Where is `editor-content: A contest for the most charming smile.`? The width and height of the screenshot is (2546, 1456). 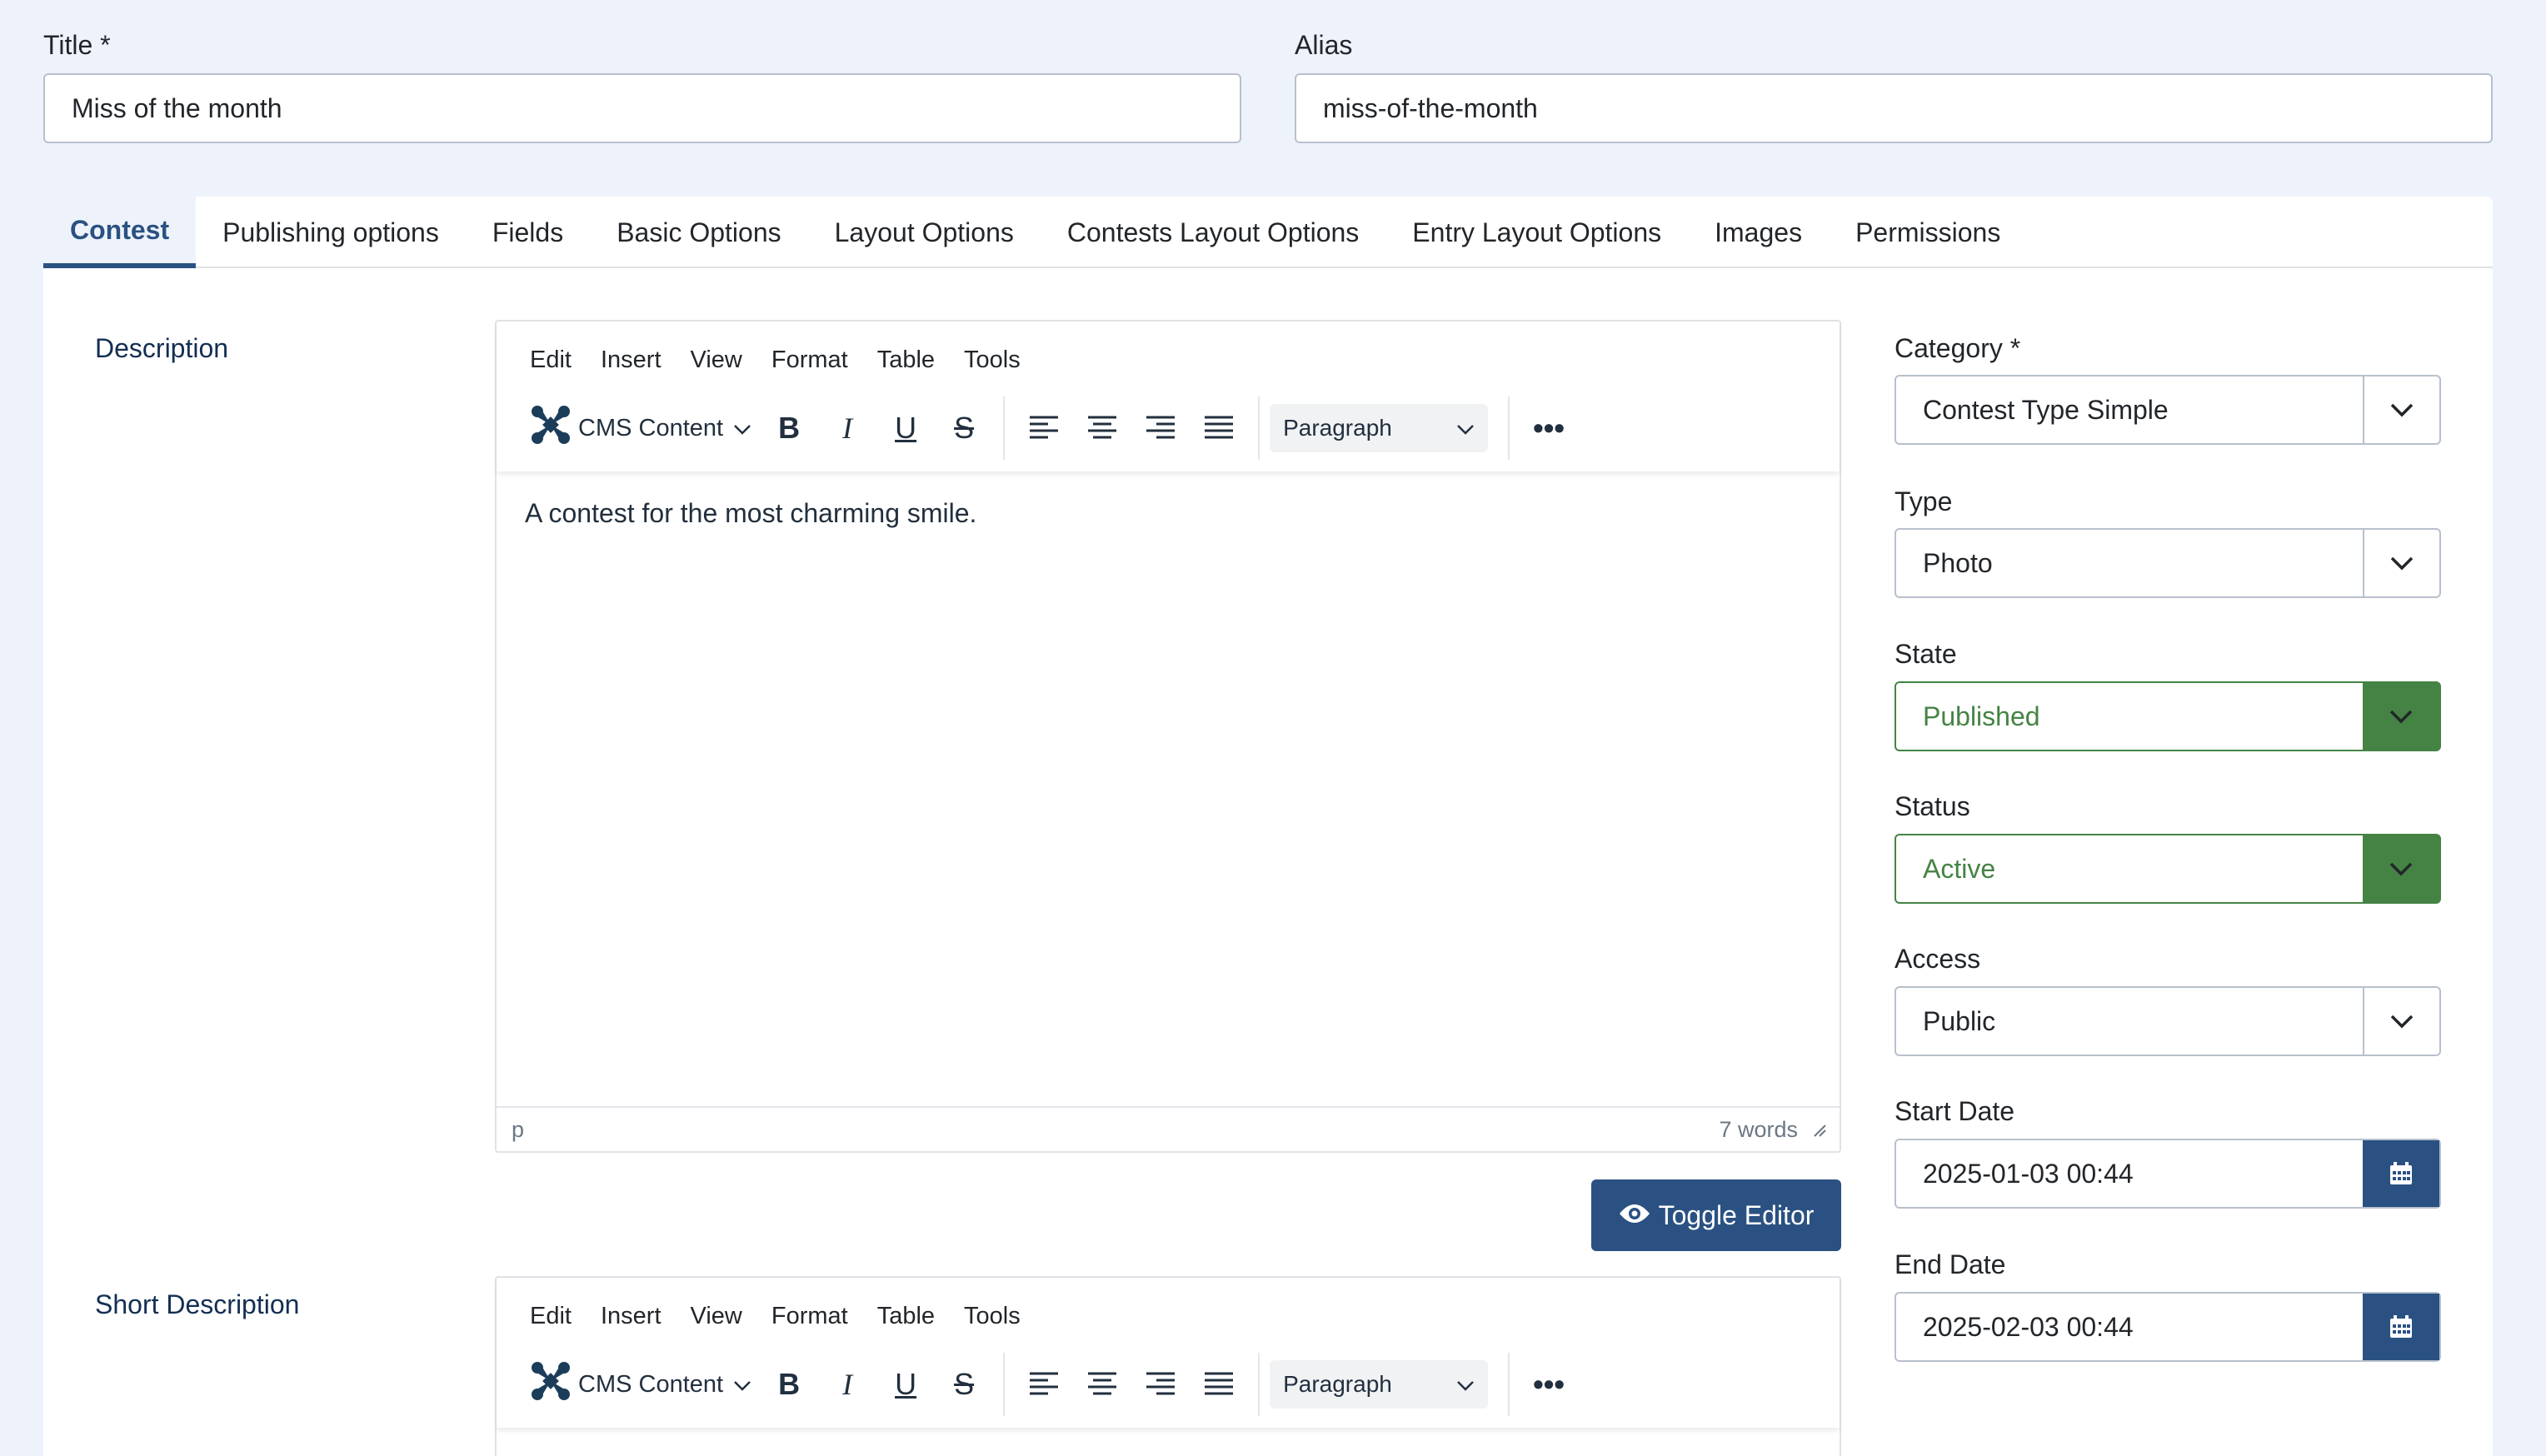 editor-content: A contest for the most charming smile. is located at coordinates (750, 513).